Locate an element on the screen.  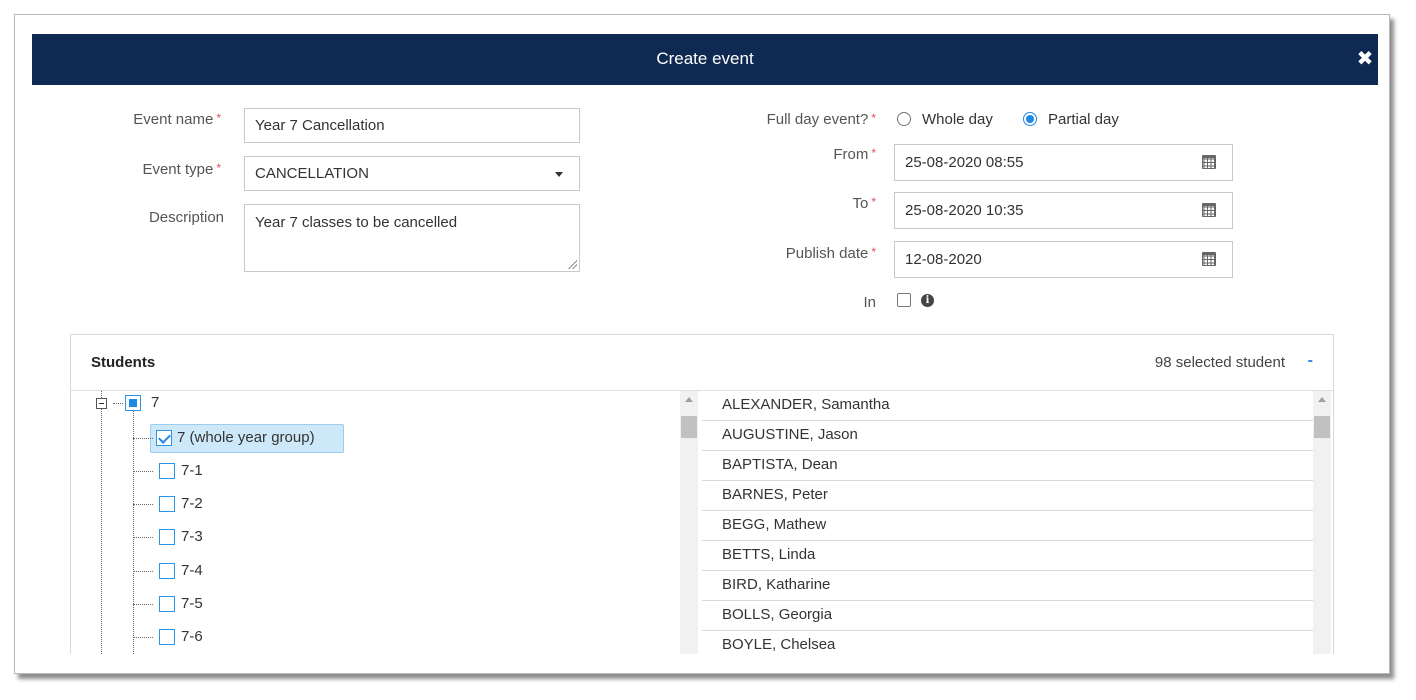
close-icon: ✖ is located at coordinates (1365, 59).